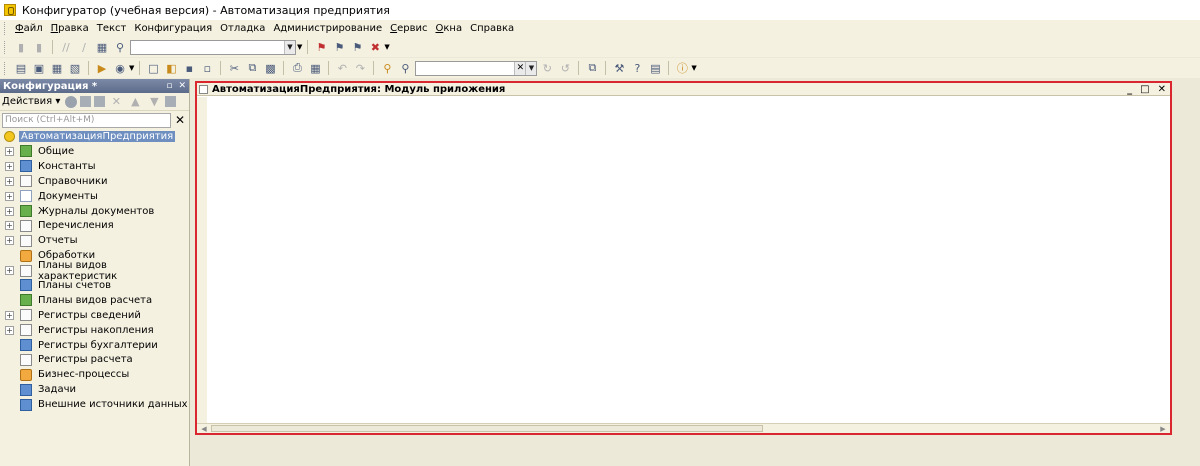 The height and width of the screenshot is (466, 1200). I want to click on uncomment-icon: ∕, so click(84, 47).